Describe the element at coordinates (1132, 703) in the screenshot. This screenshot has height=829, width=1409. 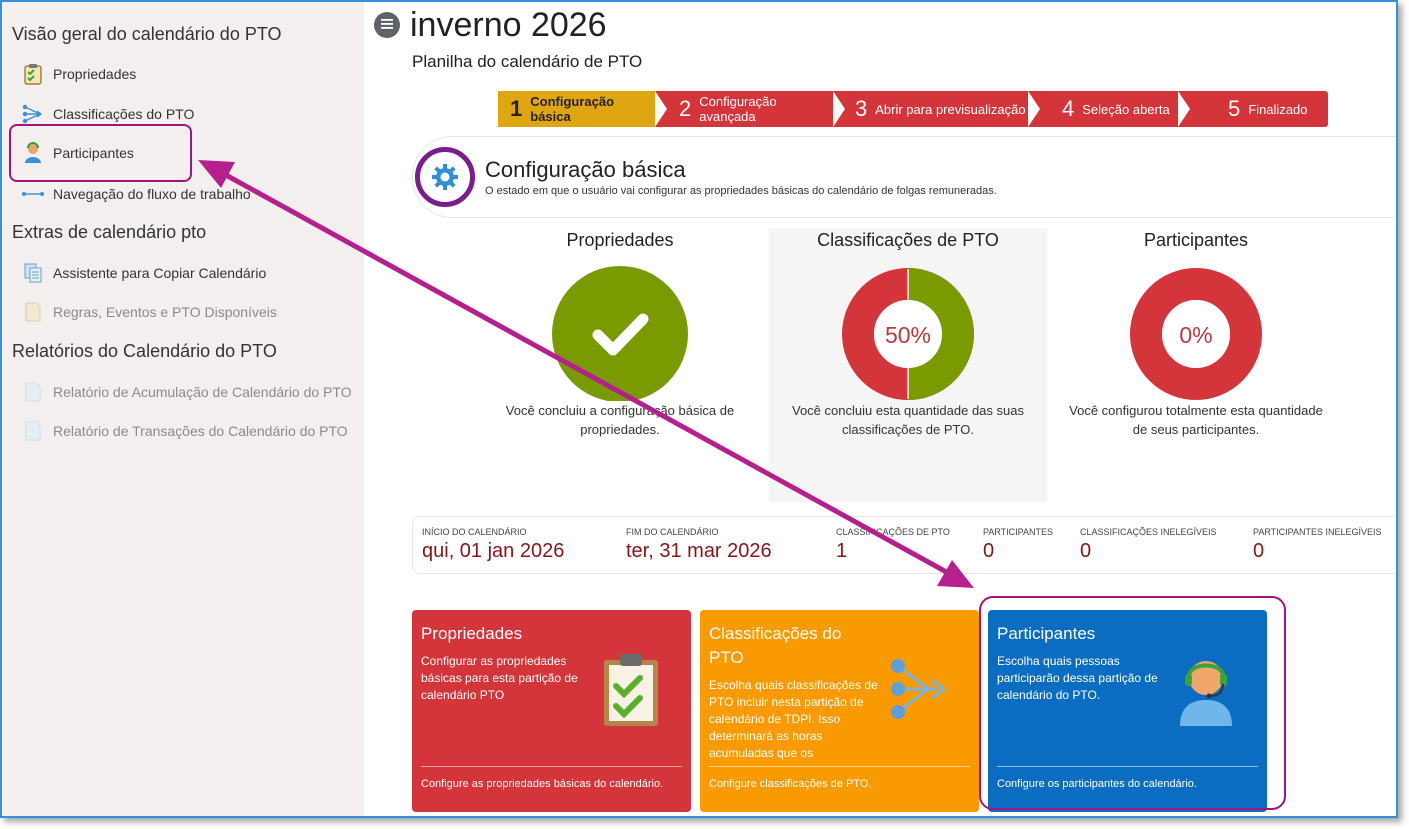
I see `annotation-highlight-card` at that location.